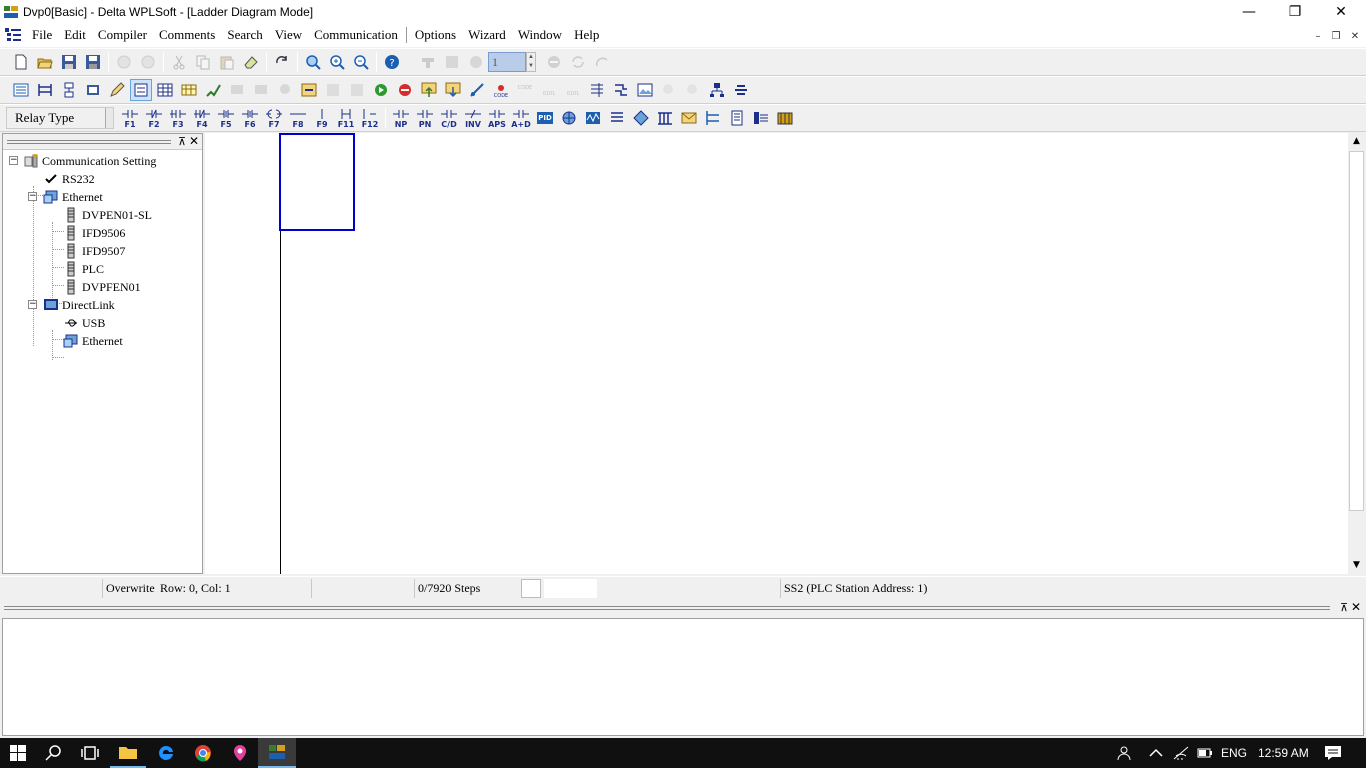 Image resolution: width=1366 pixels, height=768 pixels. Describe the element at coordinates (54, 753) in the screenshot. I see `search-button` at that location.